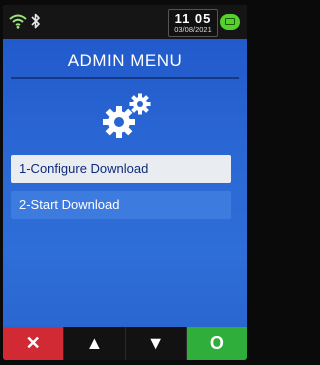 The height and width of the screenshot is (365, 320). I want to click on ok-button: O, so click(216, 343).